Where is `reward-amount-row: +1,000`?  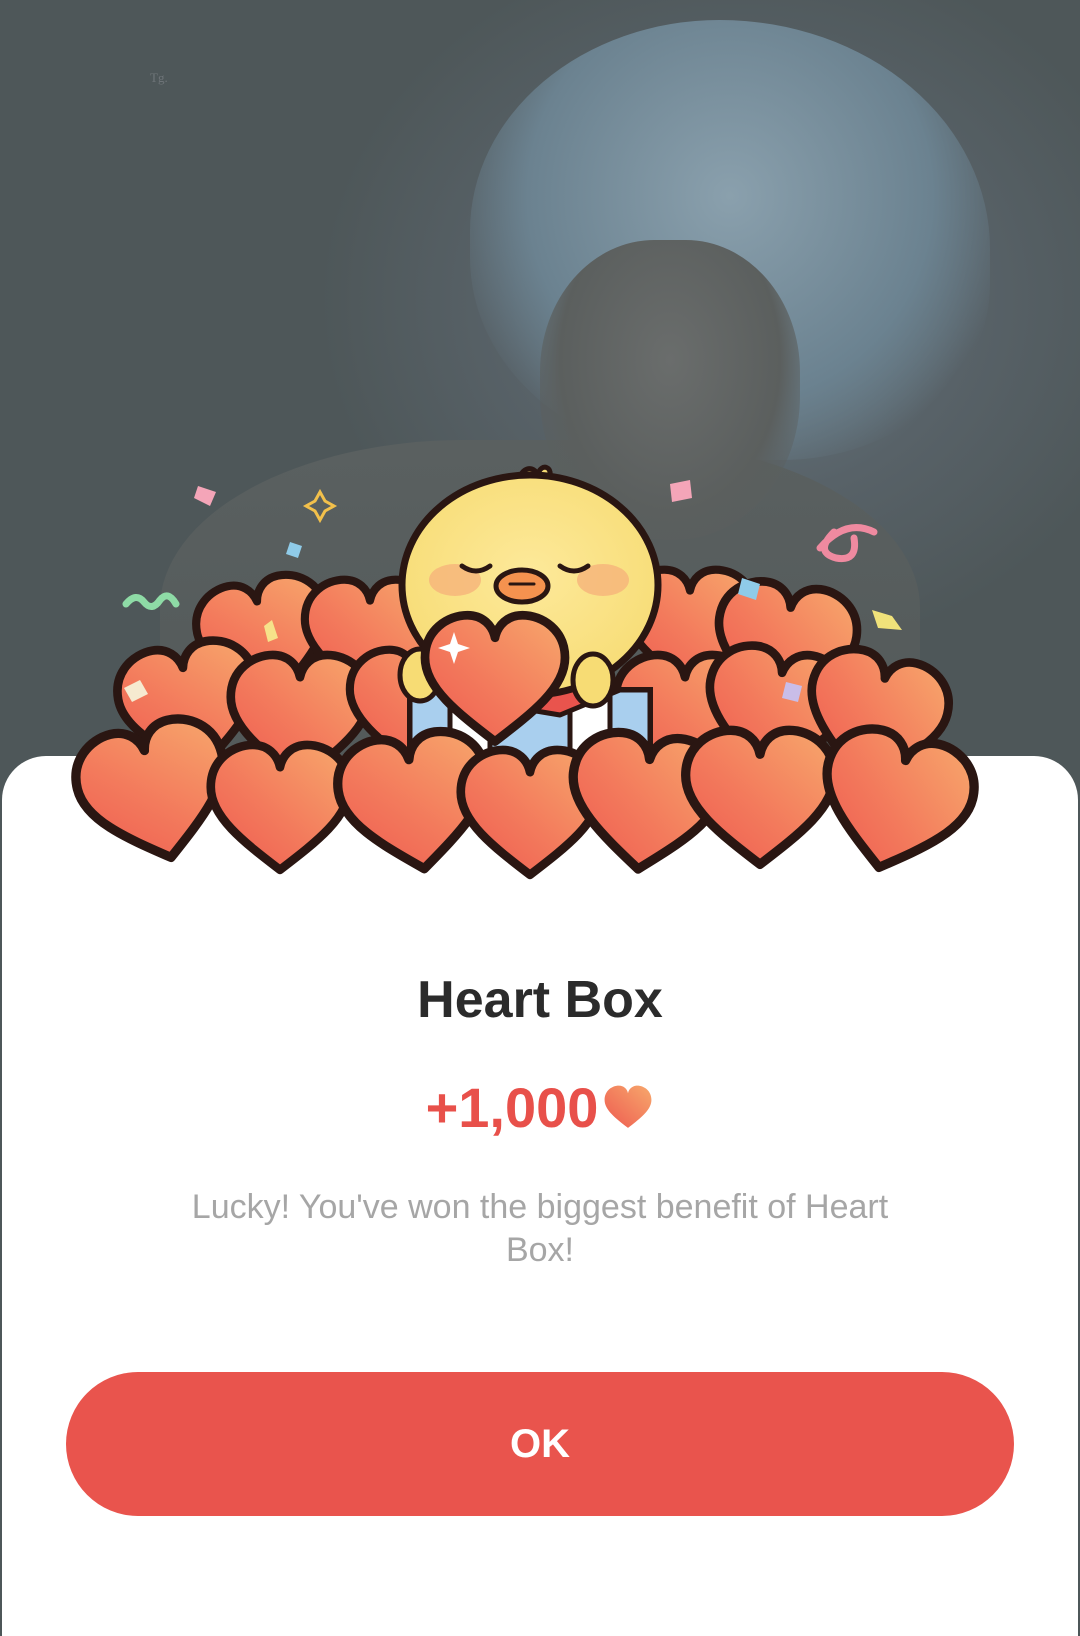
reward-amount-row: +1,000 is located at coordinates (540, 1107).